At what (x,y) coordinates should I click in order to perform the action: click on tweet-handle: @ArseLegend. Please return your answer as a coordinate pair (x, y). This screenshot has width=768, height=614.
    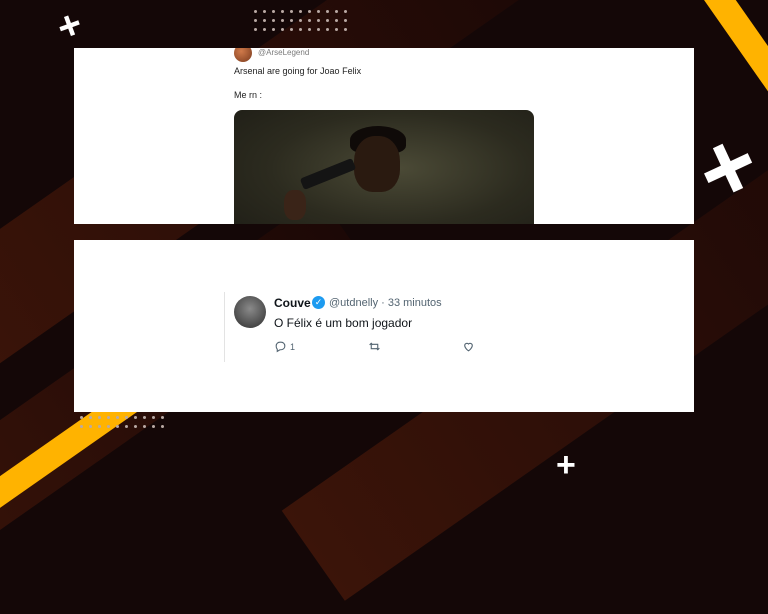
    Looking at the image, I should click on (284, 52).